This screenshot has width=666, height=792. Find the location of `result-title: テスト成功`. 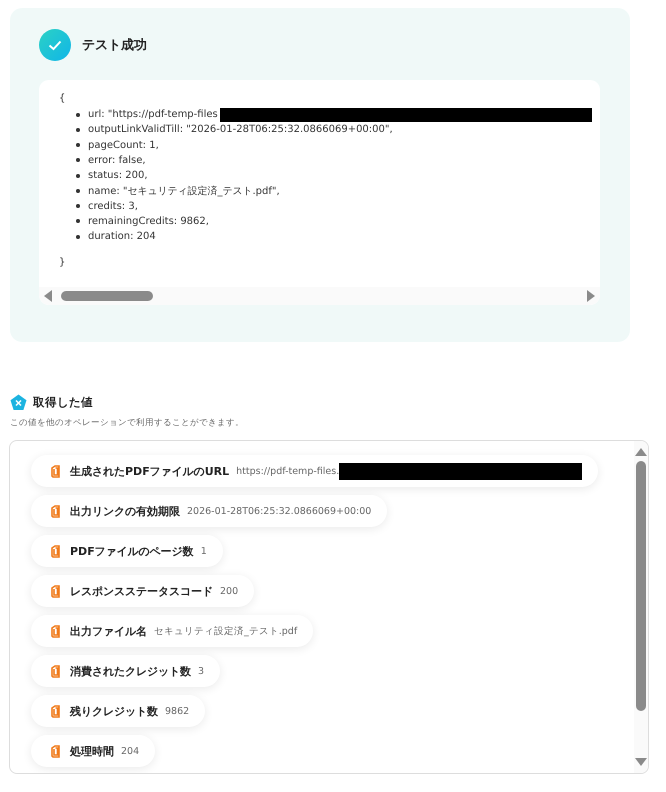

result-title: テスト成功 is located at coordinates (114, 45).